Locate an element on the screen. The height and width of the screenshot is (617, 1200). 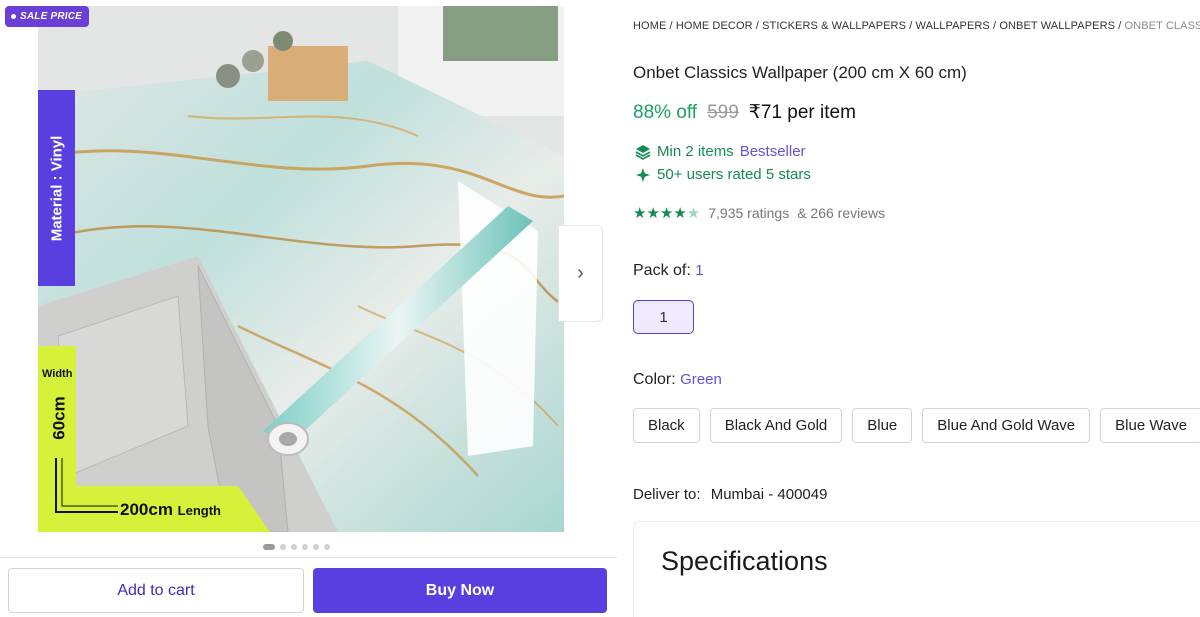
color-option-black: Black is located at coordinates (666, 425).